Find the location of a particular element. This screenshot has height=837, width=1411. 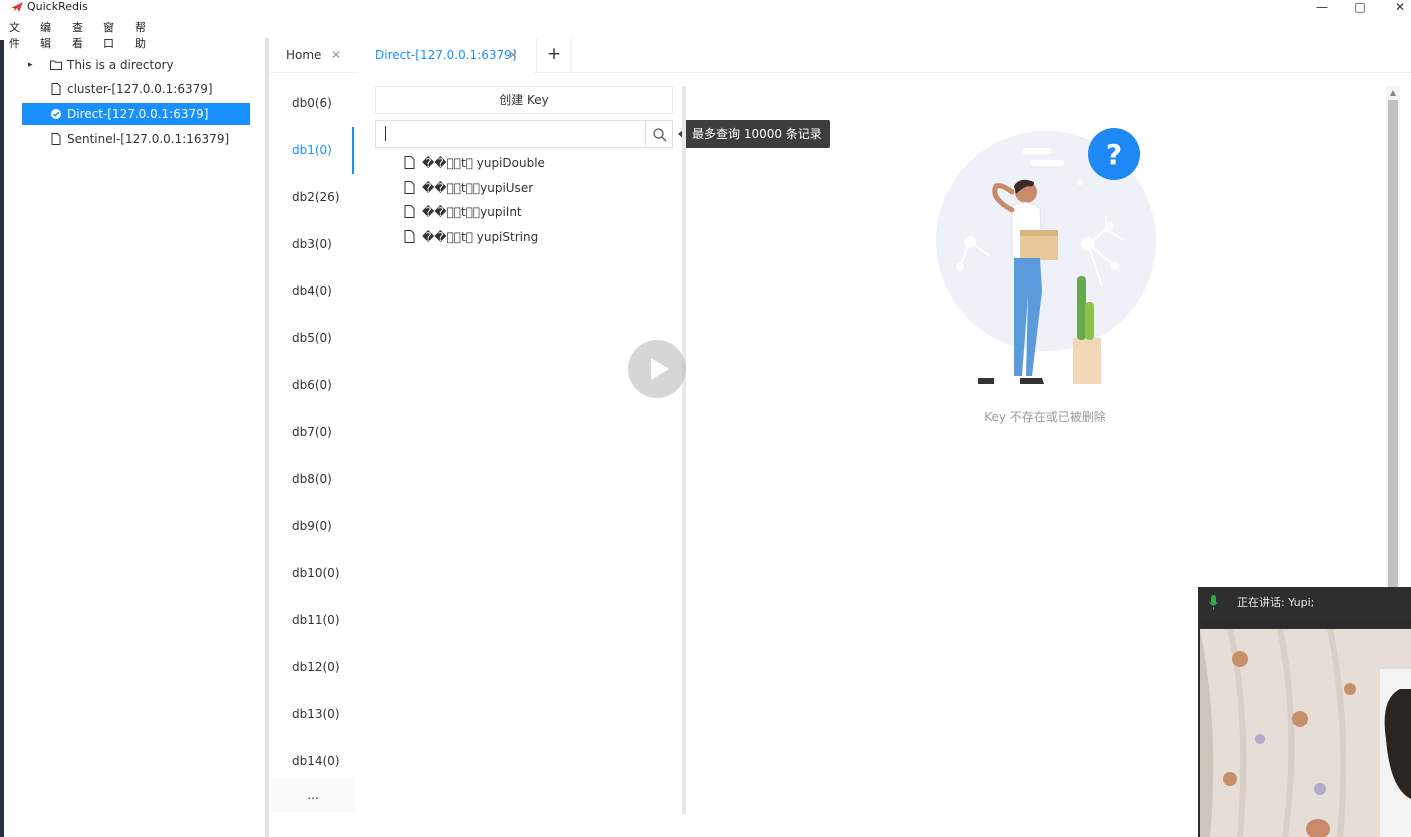

check-circle-icon is located at coordinates (56, 114).